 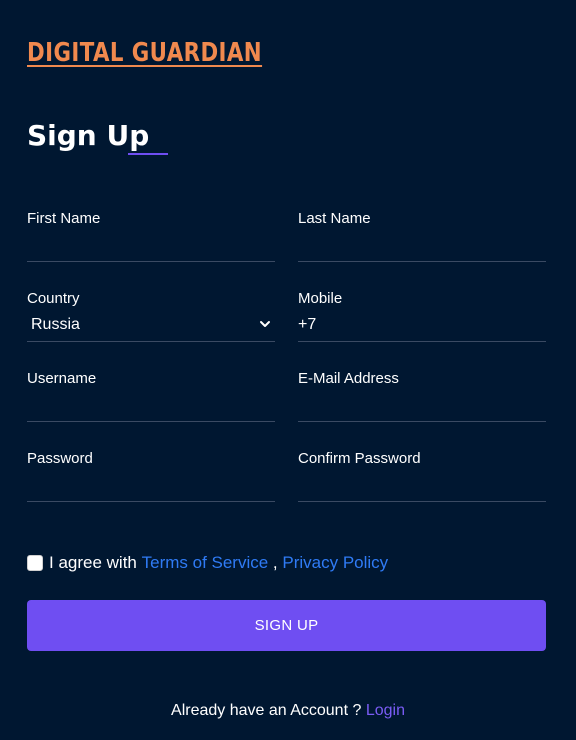 What do you see at coordinates (348, 378) in the screenshot?
I see `email-label: E-Mail Address` at bounding box center [348, 378].